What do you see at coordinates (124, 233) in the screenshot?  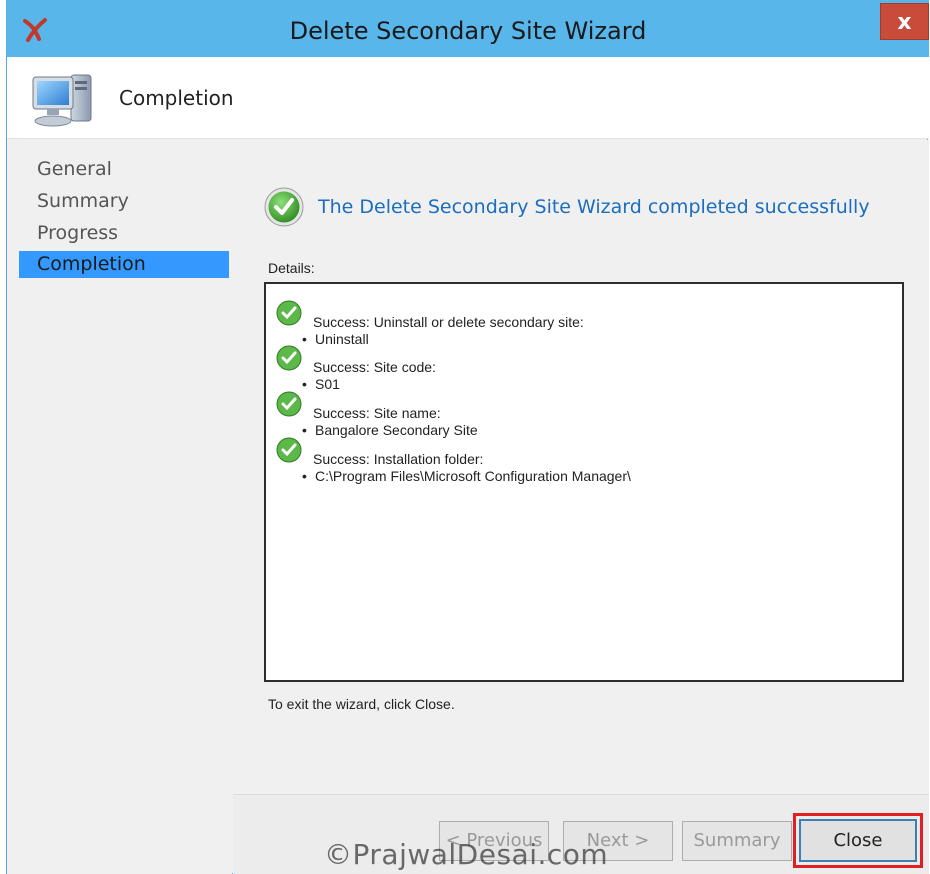 I see `nav-item-progress: Progress` at bounding box center [124, 233].